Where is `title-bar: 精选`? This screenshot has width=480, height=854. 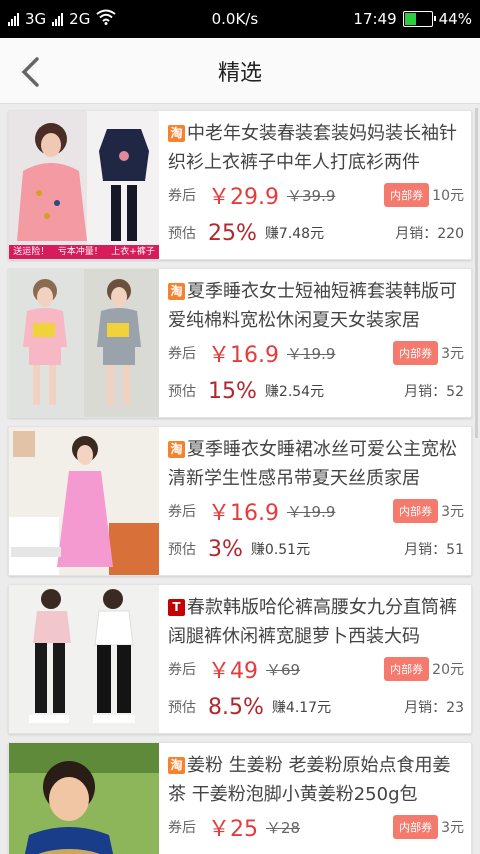
title-bar: 精选 is located at coordinates (240, 71).